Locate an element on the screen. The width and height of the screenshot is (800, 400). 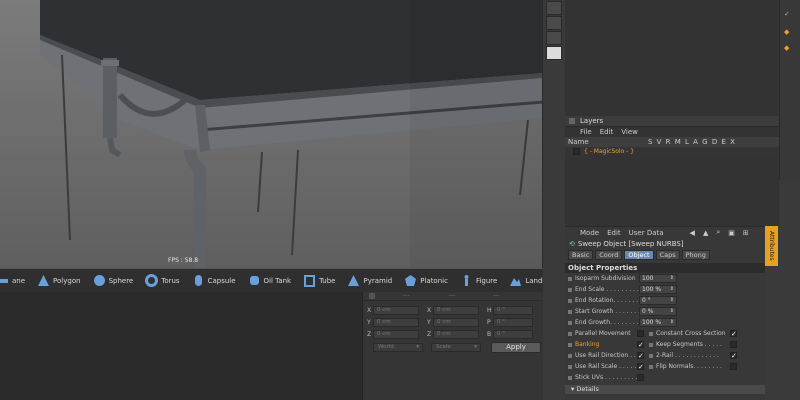
attributes-menu-user-data: User Data is located at coordinates (646, 233).